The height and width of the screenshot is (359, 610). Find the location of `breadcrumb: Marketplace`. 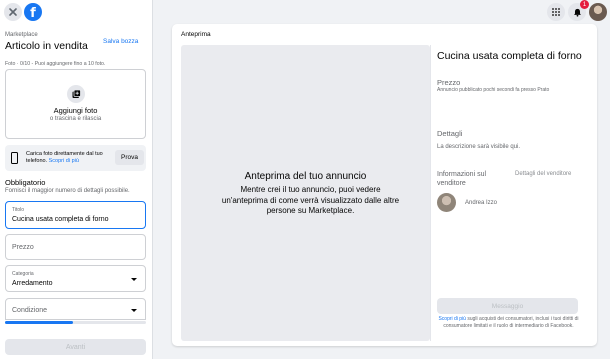

breadcrumb: Marketplace is located at coordinates (21, 35).